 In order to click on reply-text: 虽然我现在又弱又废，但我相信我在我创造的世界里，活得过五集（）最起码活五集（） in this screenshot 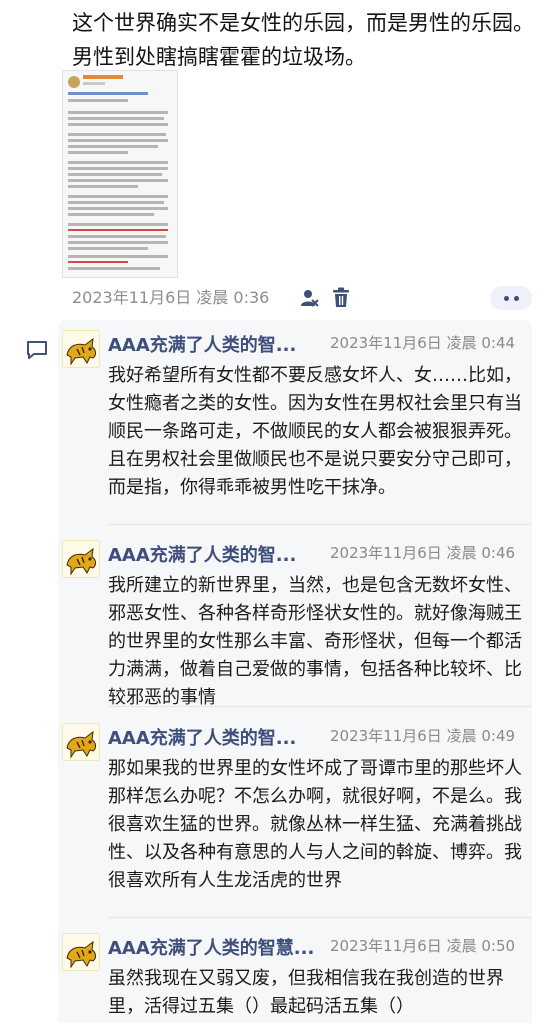, I will do `click(306, 992)`.